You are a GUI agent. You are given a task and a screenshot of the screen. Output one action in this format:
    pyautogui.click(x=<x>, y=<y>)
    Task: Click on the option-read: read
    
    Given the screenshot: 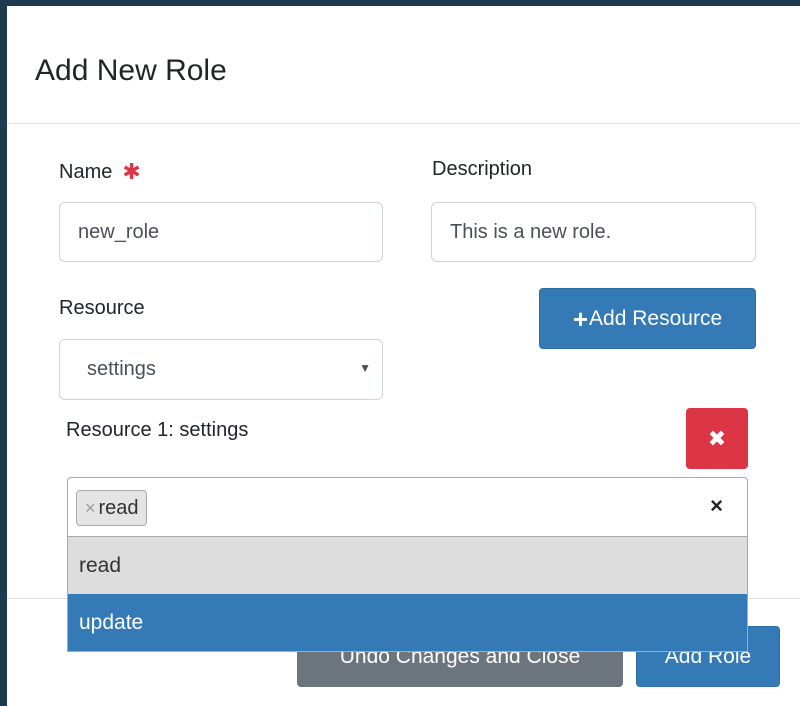 What is the action you would take?
    pyautogui.click(x=407, y=565)
    